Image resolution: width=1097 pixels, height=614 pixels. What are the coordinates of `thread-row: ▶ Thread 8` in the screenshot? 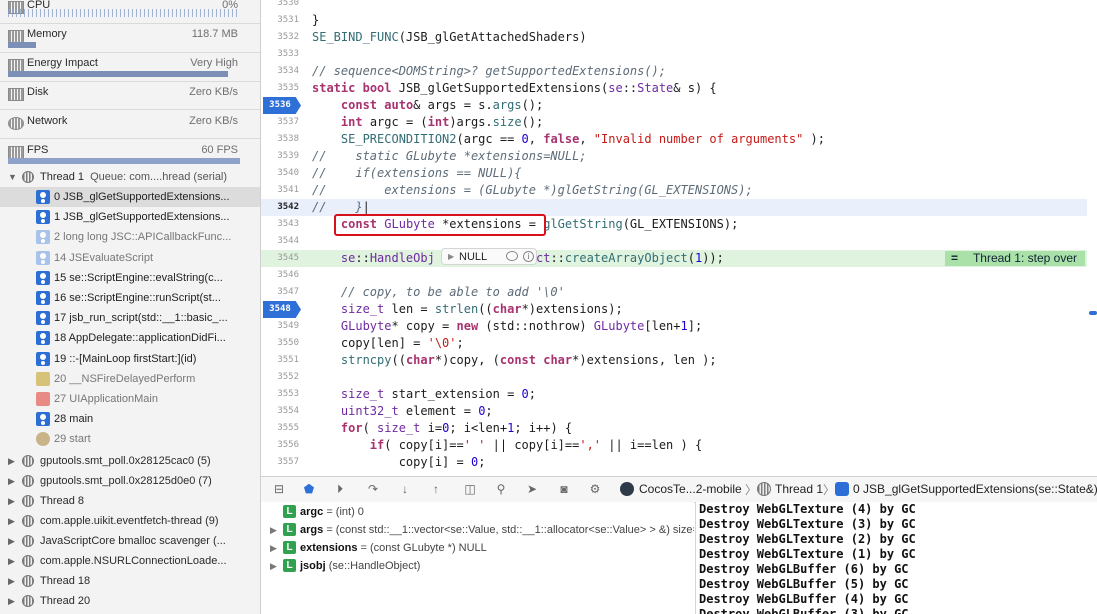 It's located at (130, 501).